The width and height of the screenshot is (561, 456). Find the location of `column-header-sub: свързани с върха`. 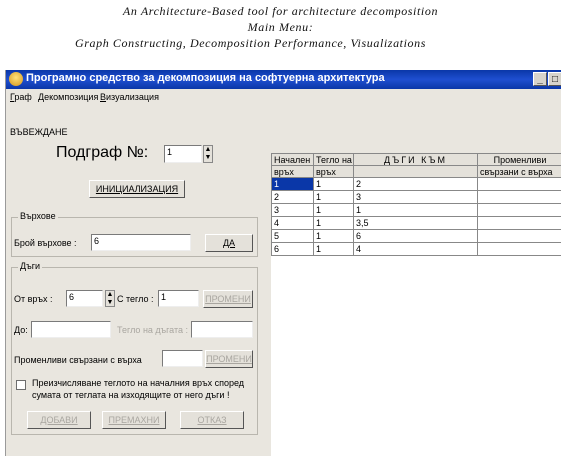

column-header-sub: свързани с върха is located at coordinates (519, 171).